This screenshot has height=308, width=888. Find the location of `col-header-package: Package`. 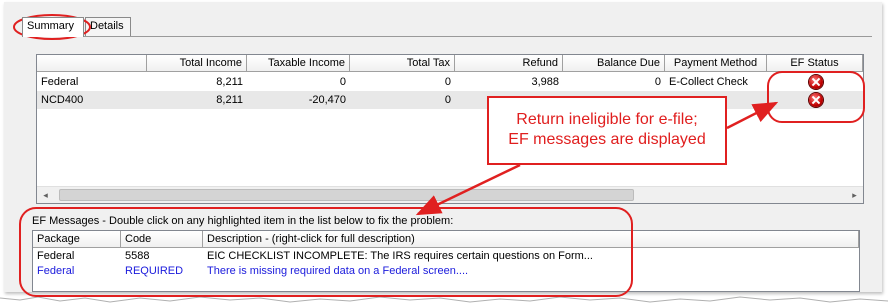

col-header-package: Package is located at coordinates (77, 239).